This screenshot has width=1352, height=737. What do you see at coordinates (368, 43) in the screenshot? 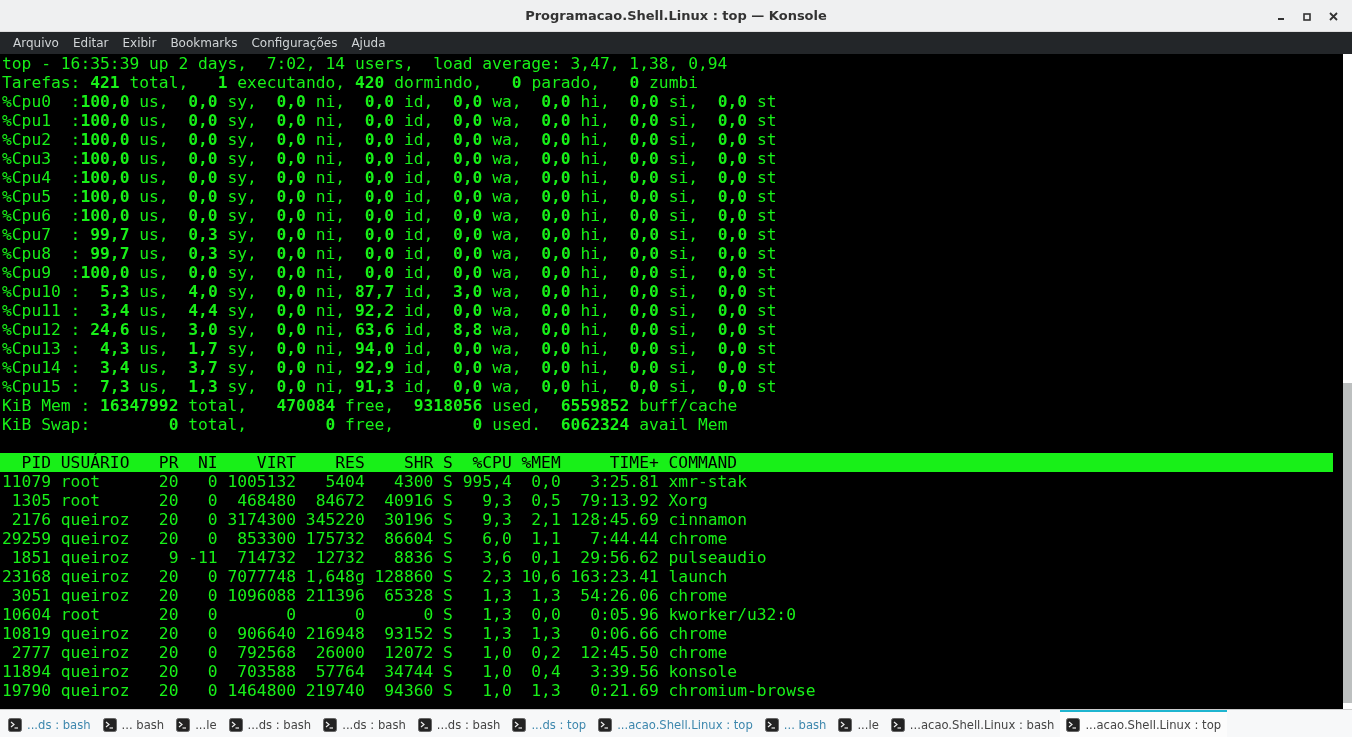
I see `menu-item: Ajuda` at bounding box center [368, 43].